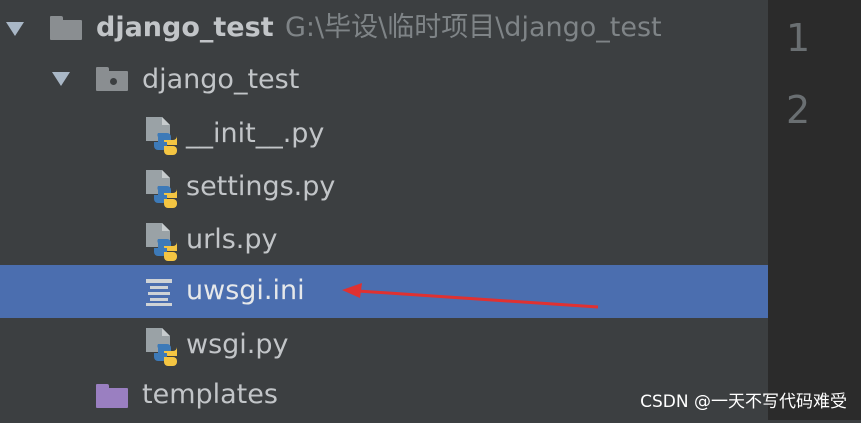  What do you see at coordinates (384, 134) in the screenshot?
I see `tree-row-file: __init__.py` at bounding box center [384, 134].